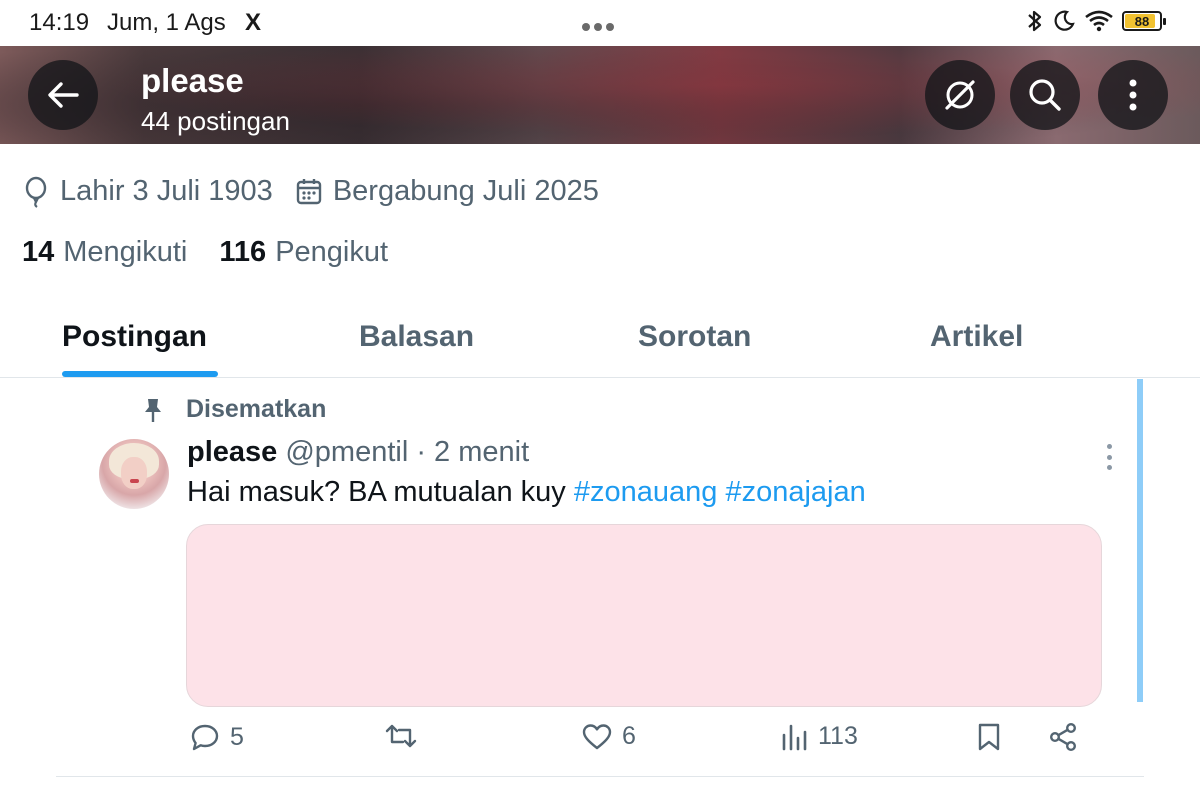  Describe the element at coordinates (153, 410) in the screenshot. I see `pin-icon` at that location.